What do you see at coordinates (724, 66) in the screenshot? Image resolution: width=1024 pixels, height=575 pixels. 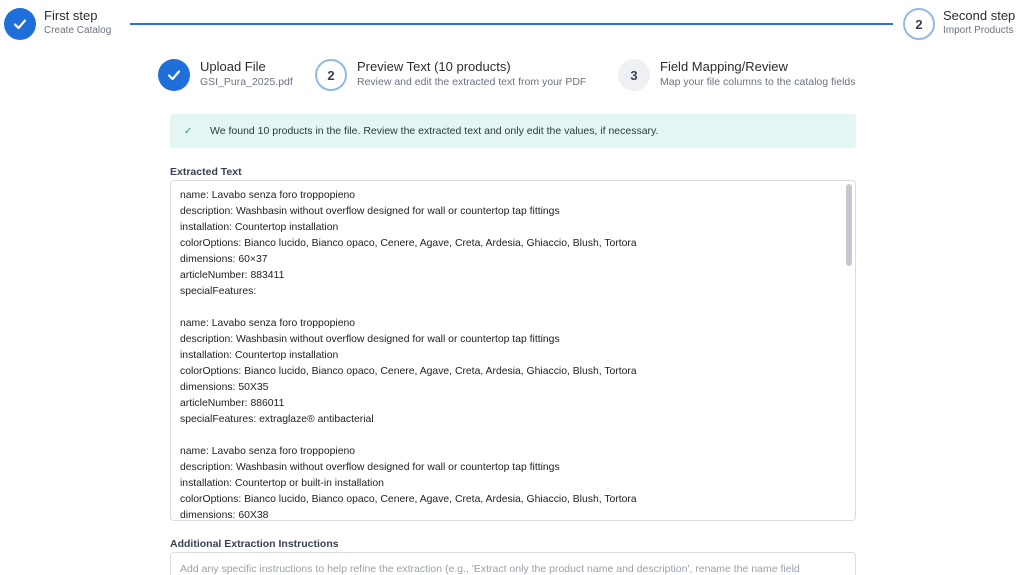 I see `sub-step-mapping-title: Field Mapping/Review` at bounding box center [724, 66].